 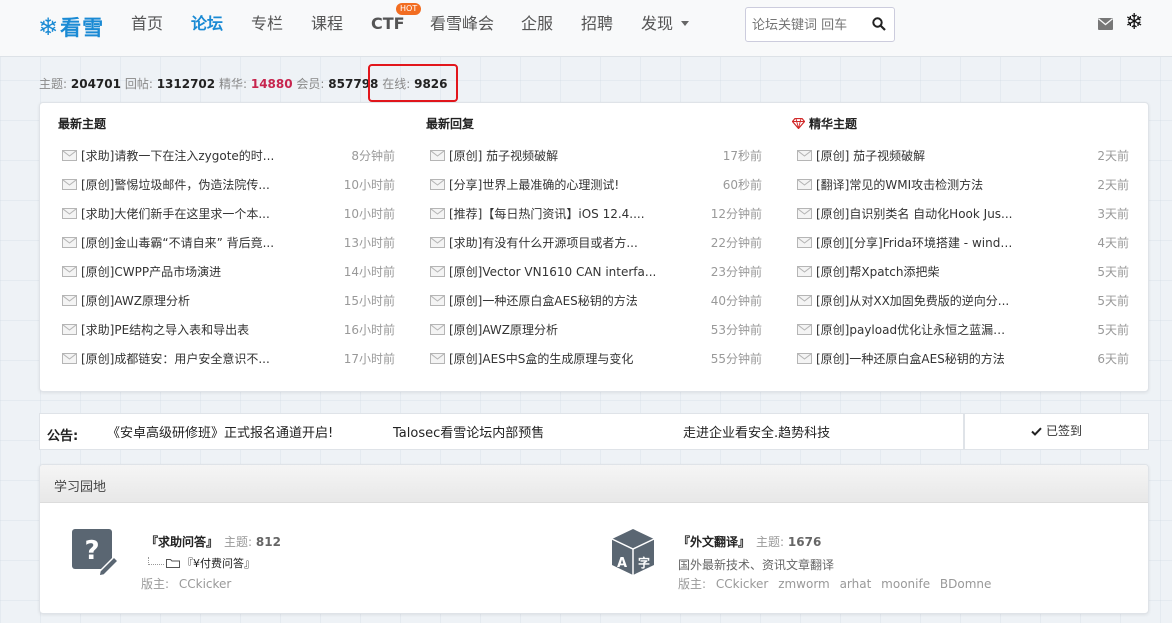 I want to click on topic-row: [求助]大佬们新手在这里求一个本... 10小时前, so click(x=228, y=213).